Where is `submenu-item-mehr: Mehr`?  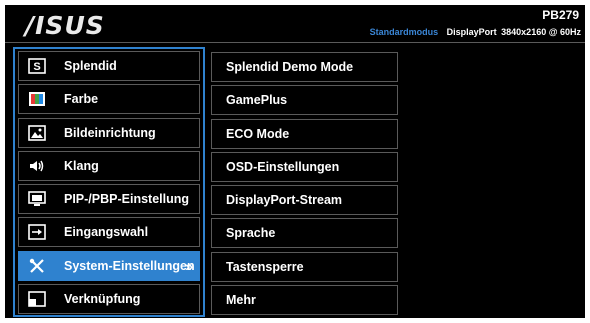
submenu-item-mehr: Mehr is located at coordinates (304, 300).